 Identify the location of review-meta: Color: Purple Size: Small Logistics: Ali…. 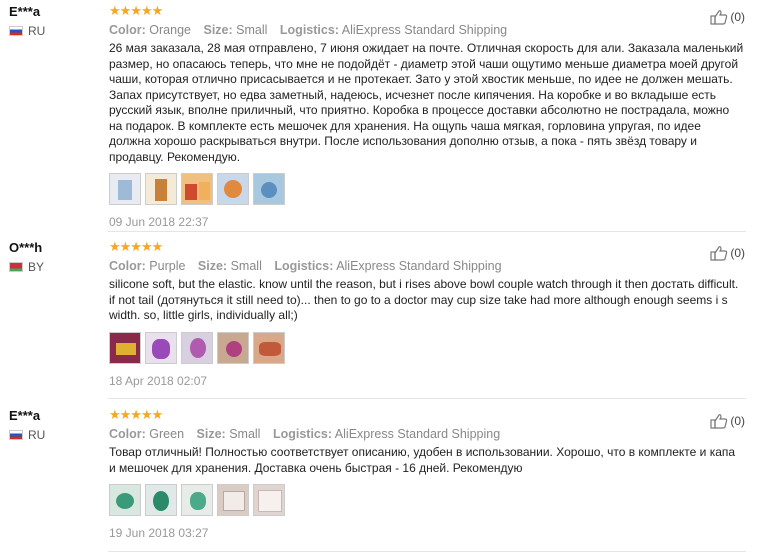
(426, 266).